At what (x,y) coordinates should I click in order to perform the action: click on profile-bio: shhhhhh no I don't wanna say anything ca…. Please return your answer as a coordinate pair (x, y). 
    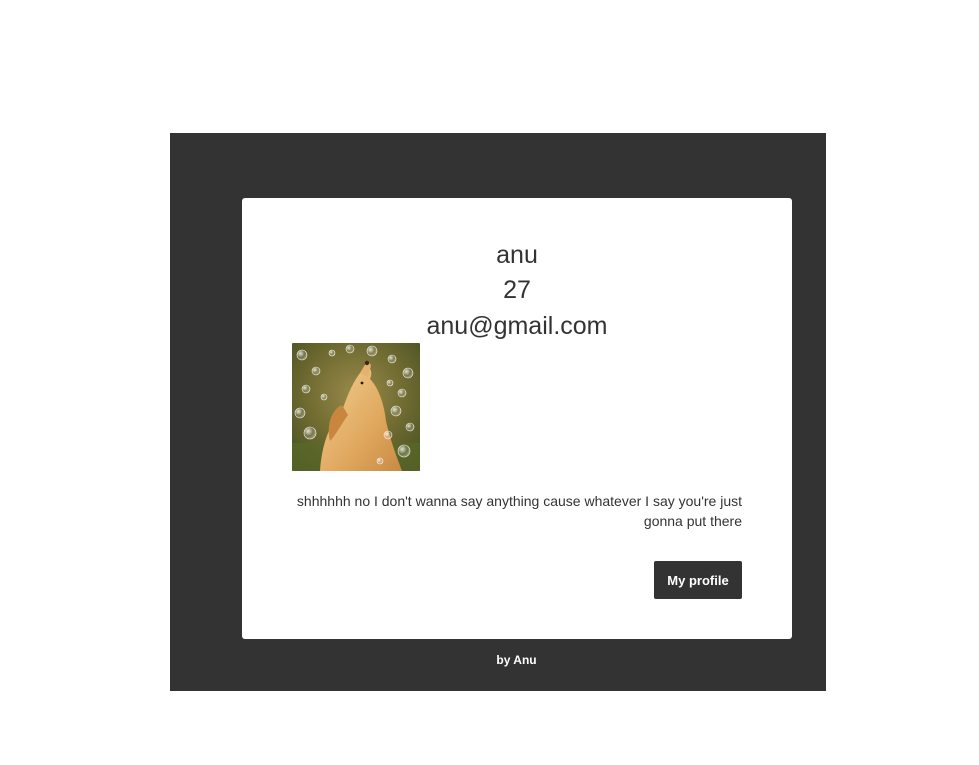
    Looking at the image, I should click on (519, 511).